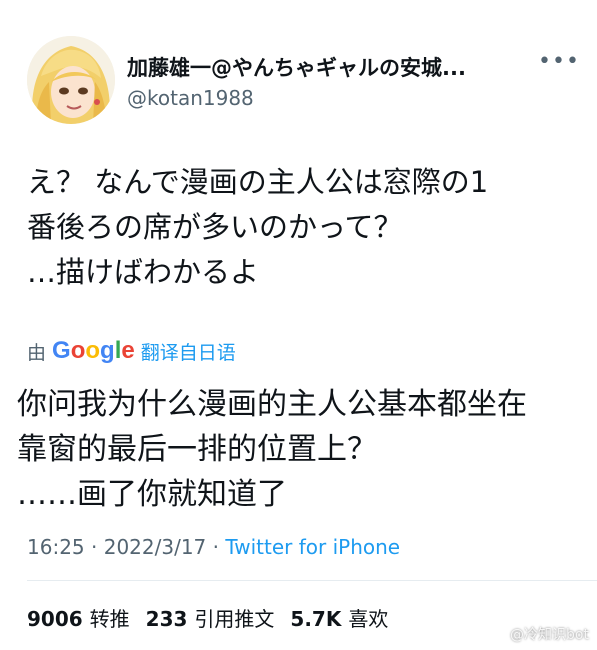 The width and height of the screenshot is (597, 650). I want to click on tweet-timestamp: 16:25 · 2022/3/17 · Twitter for iPhone, so click(213, 547).